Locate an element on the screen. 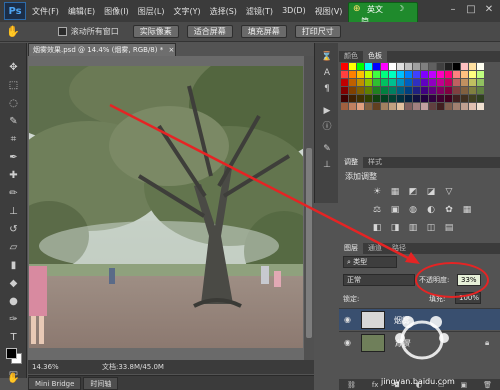  watermark-text: jingyan.baidu.com is located at coordinates (418, 381).